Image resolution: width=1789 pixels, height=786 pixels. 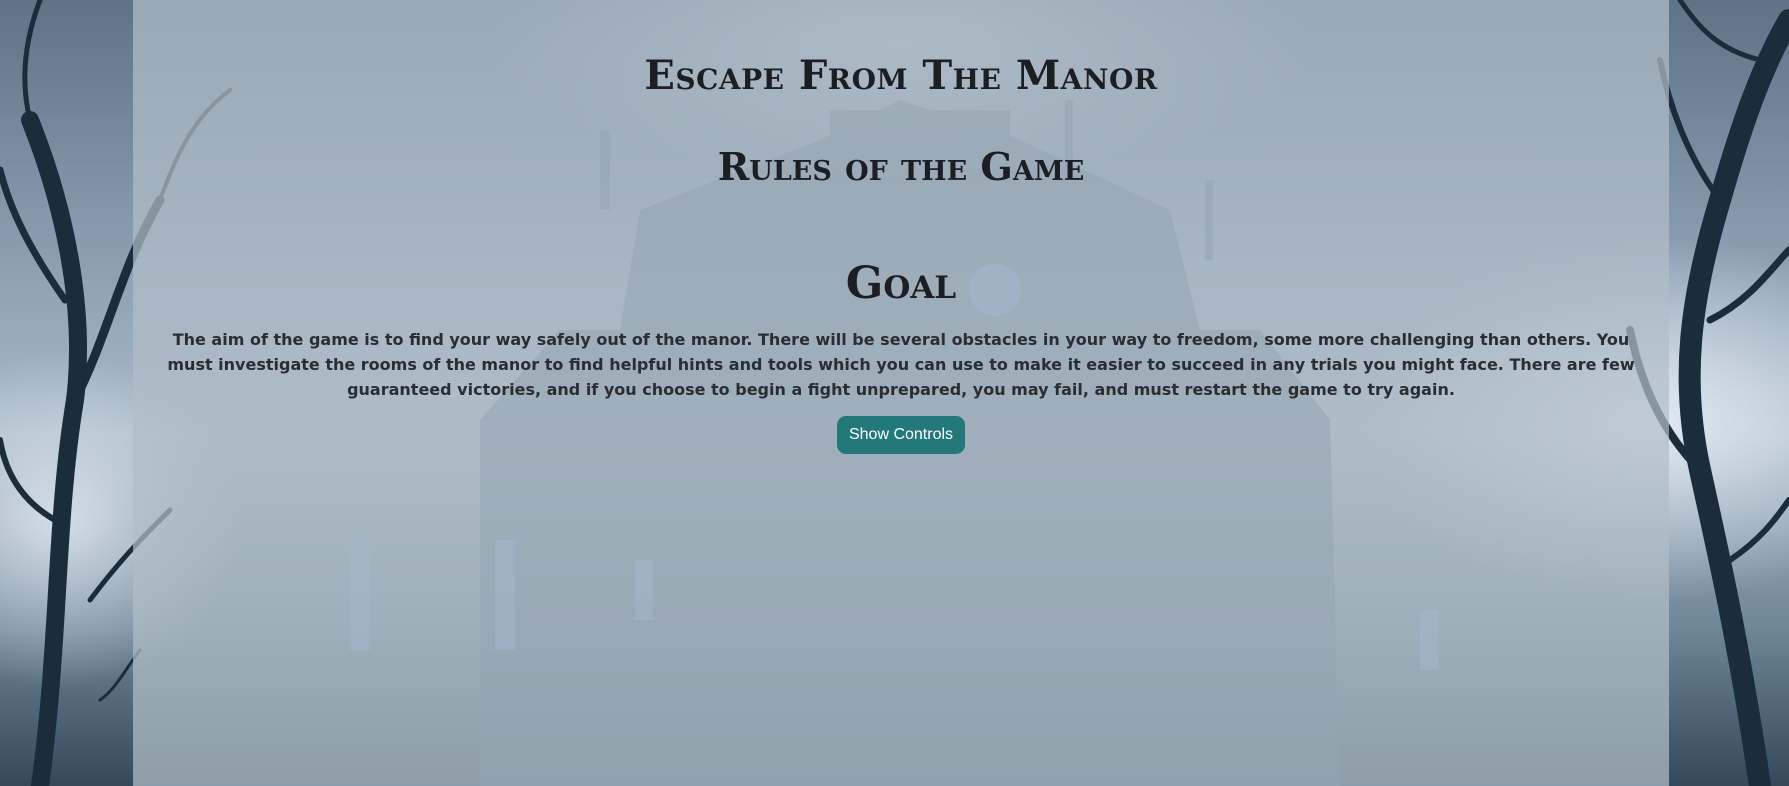 What do you see at coordinates (901, 435) in the screenshot?
I see `show-controls-button: Show Controls` at bounding box center [901, 435].